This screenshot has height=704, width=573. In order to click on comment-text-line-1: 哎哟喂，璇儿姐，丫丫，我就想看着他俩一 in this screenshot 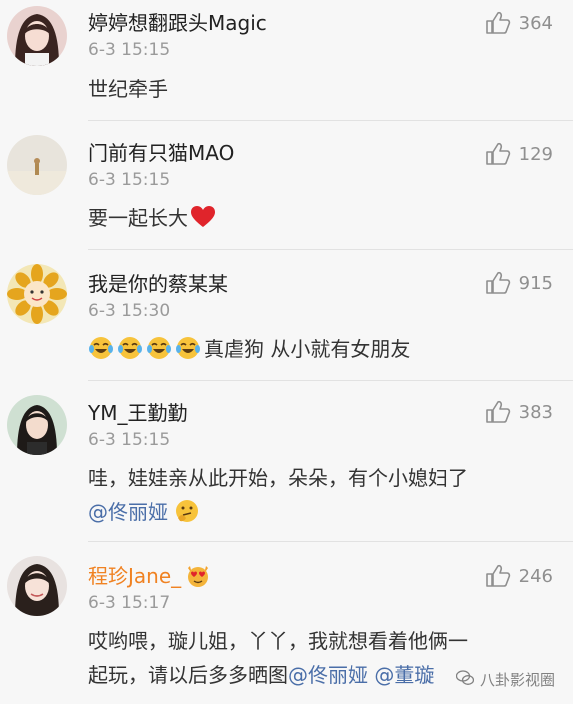, I will do `click(278, 641)`.